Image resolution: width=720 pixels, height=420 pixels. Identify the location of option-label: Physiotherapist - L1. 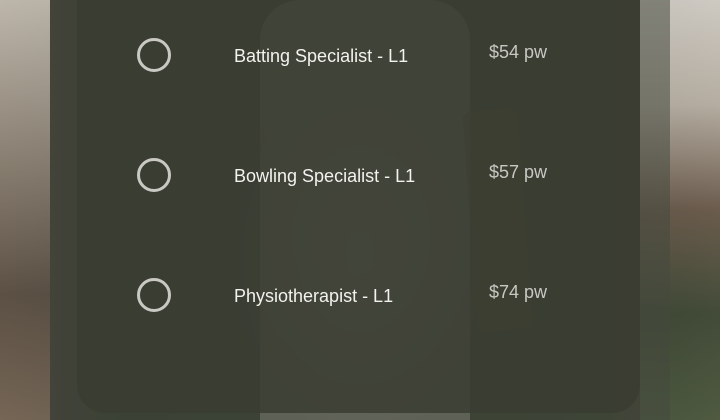
(314, 296).